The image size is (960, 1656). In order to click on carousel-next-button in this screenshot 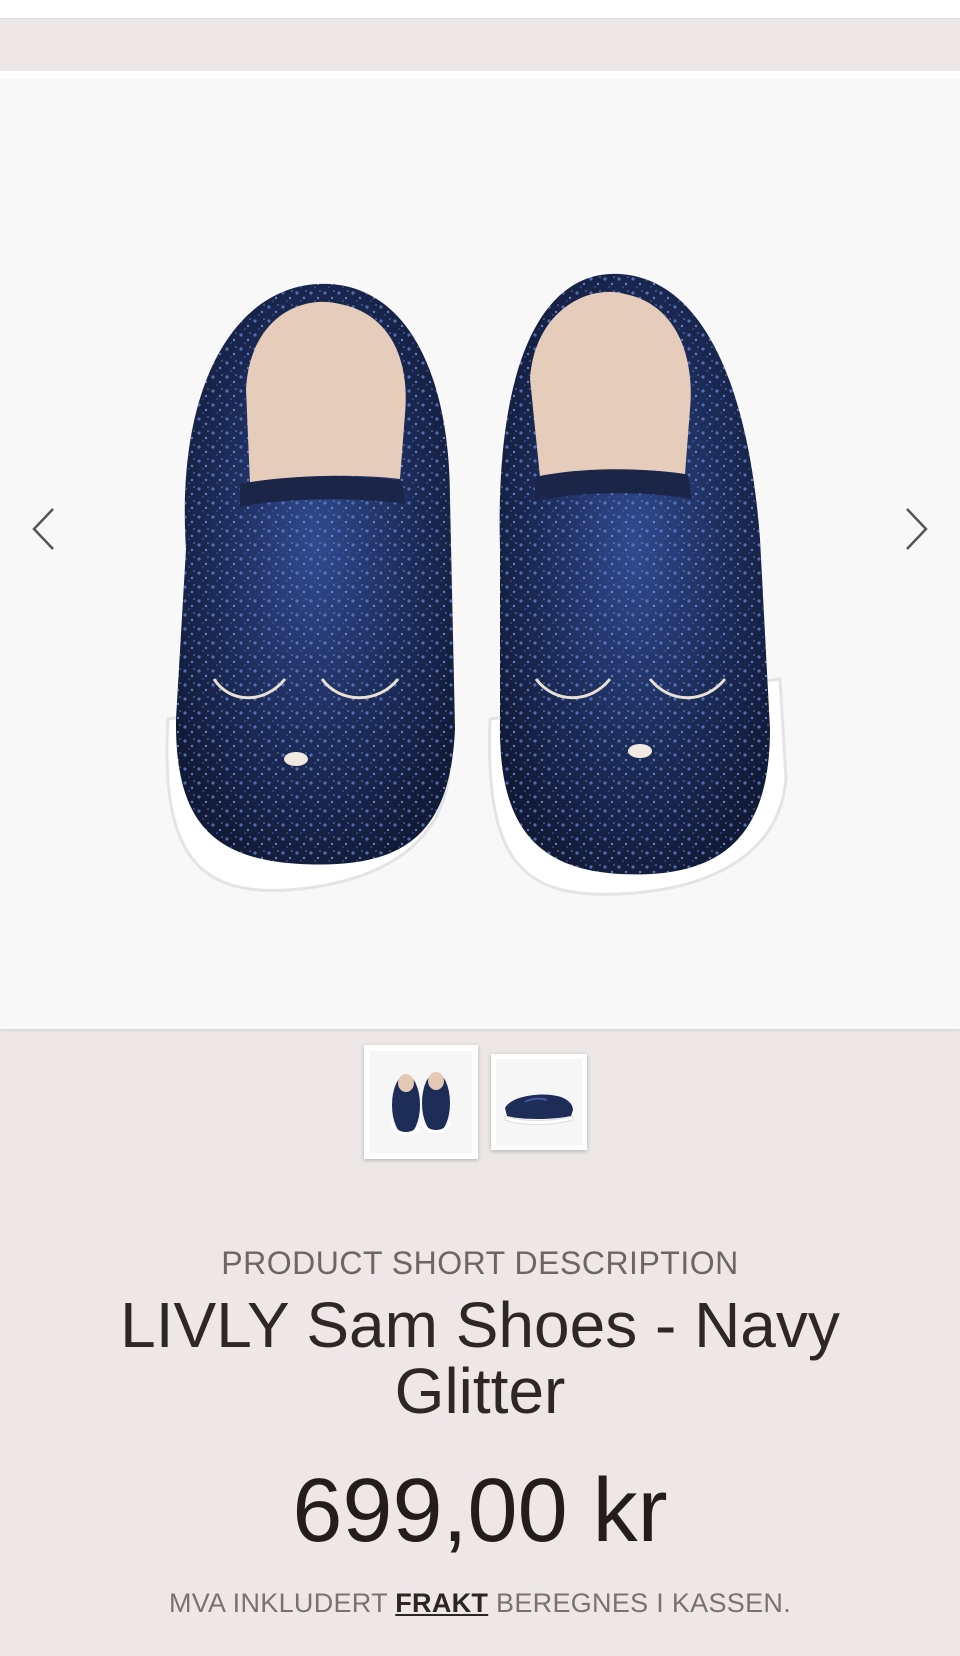, I will do `click(917, 529)`.